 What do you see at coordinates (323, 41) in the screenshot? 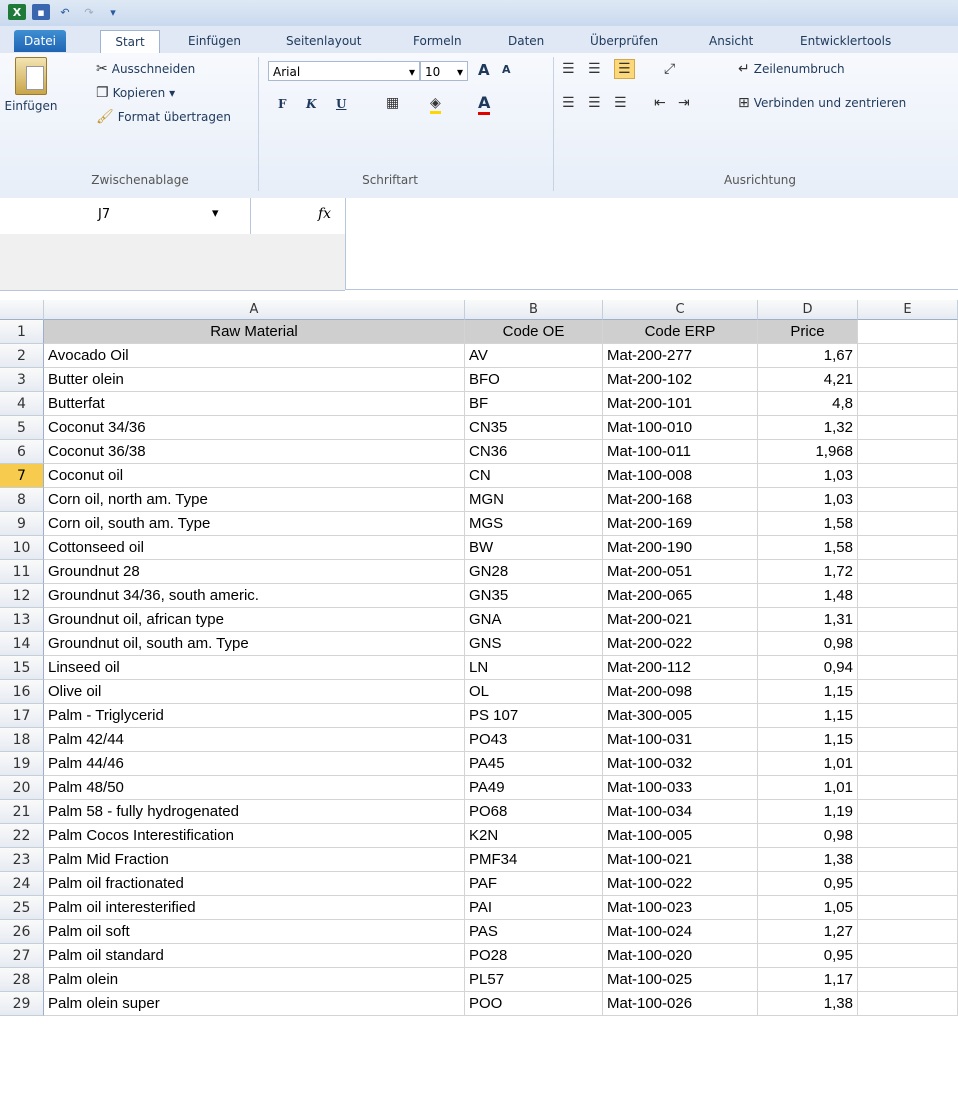
I see `tab-page-layout: Seitenlayout` at bounding box center [323, 41].